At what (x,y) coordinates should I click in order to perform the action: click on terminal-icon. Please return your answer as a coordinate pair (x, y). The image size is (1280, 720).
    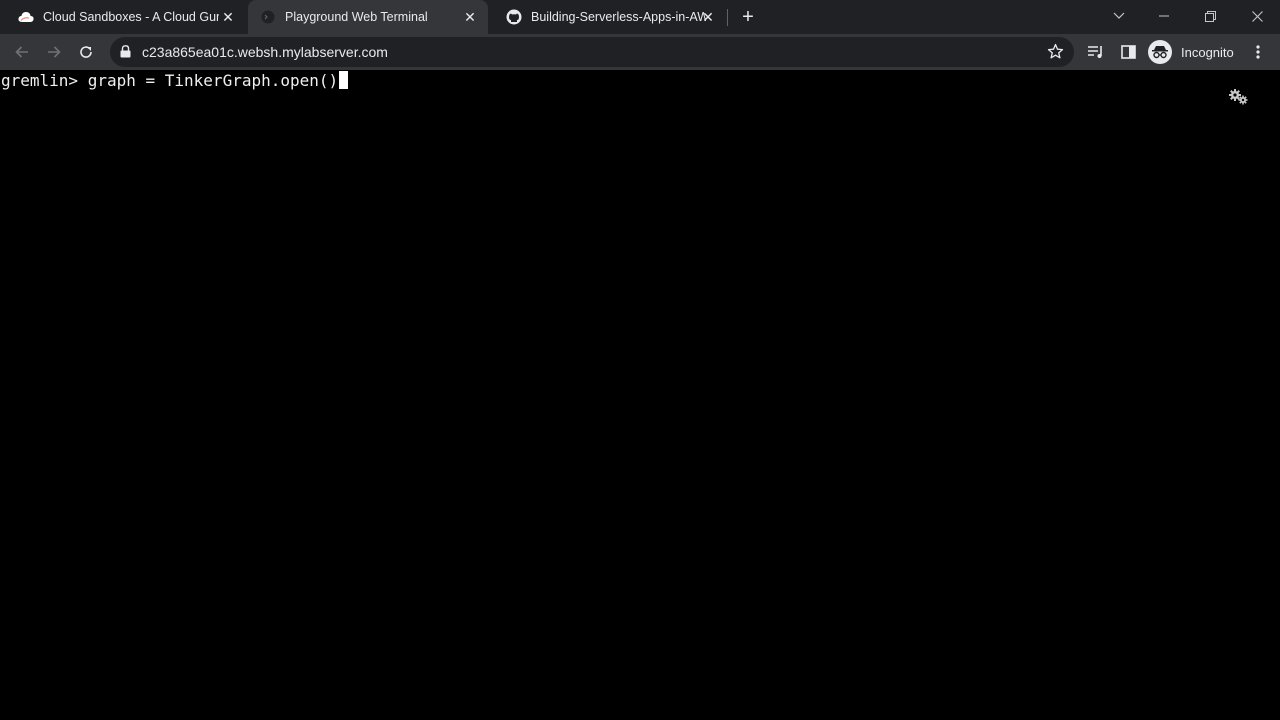
    Looking at the image, I should click on (268, 17).